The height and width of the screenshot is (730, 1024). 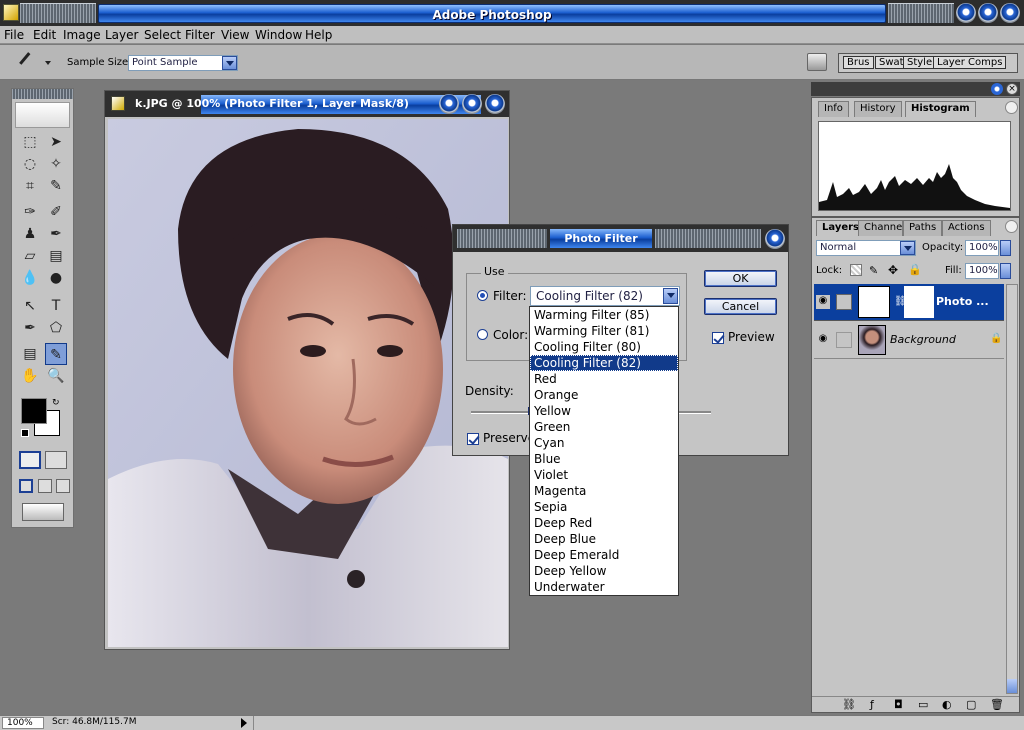 I want to click on dialog-close-icon, so click(x=775, y=239).